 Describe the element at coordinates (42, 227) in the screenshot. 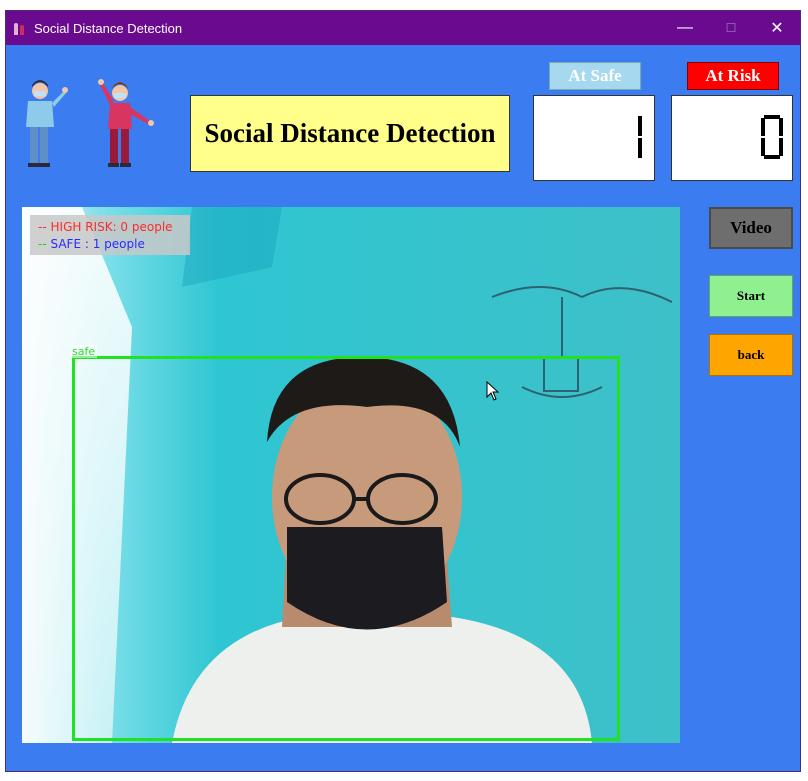

I see `high-risk-dash: --` at that location.